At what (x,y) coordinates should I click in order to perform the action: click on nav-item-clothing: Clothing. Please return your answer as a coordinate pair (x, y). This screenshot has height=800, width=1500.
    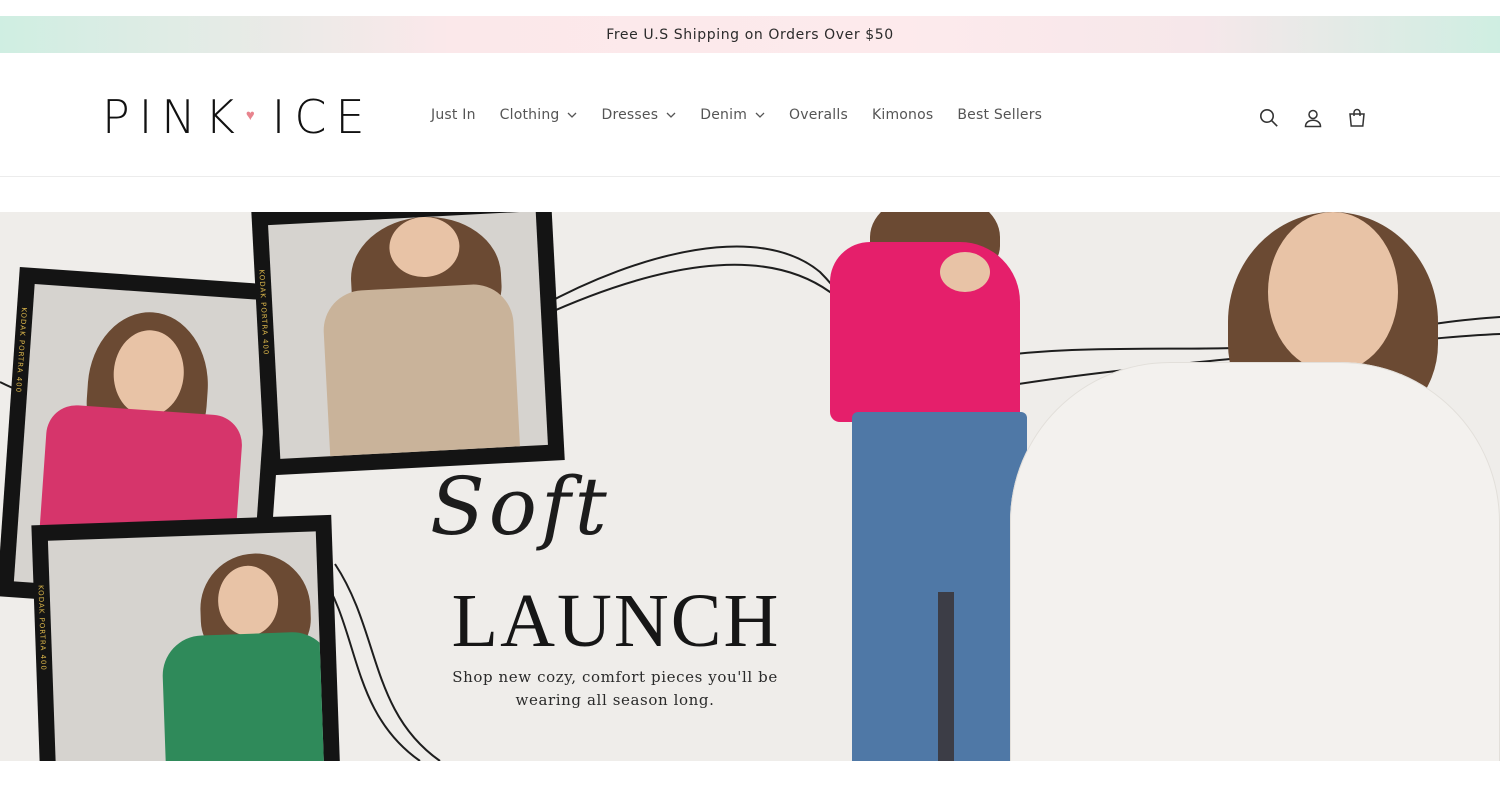
    Looking at the image, I should click on (539, 115).